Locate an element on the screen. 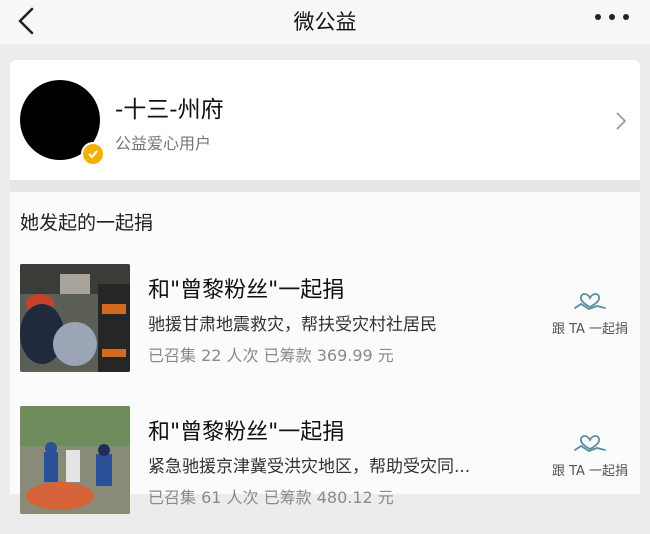  section-title: 她发起的一起捐 is located at coordinates (87, 223).